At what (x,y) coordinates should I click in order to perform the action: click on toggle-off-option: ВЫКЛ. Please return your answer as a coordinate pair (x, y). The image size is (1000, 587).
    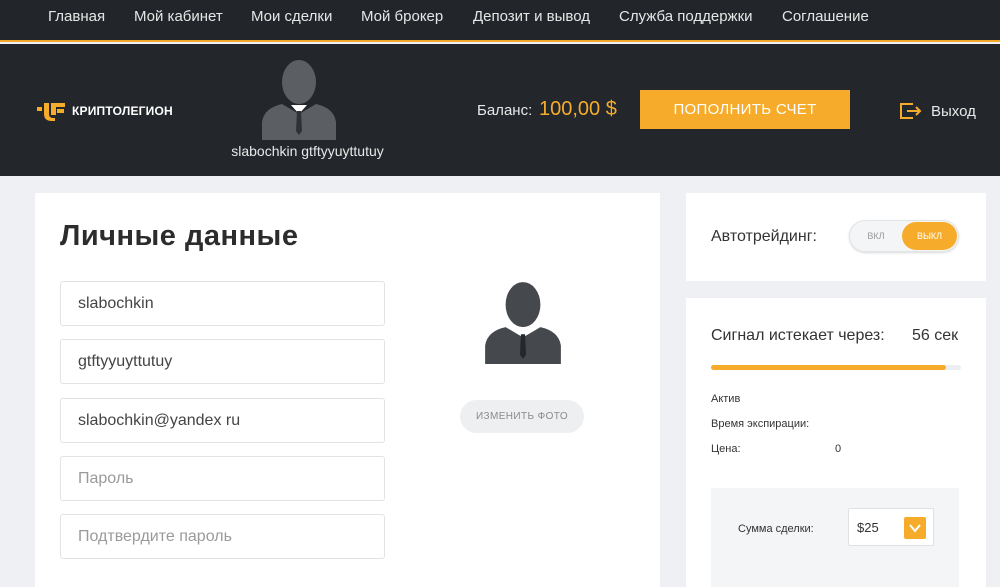
    Looking at the image, I should click on (929, 236).